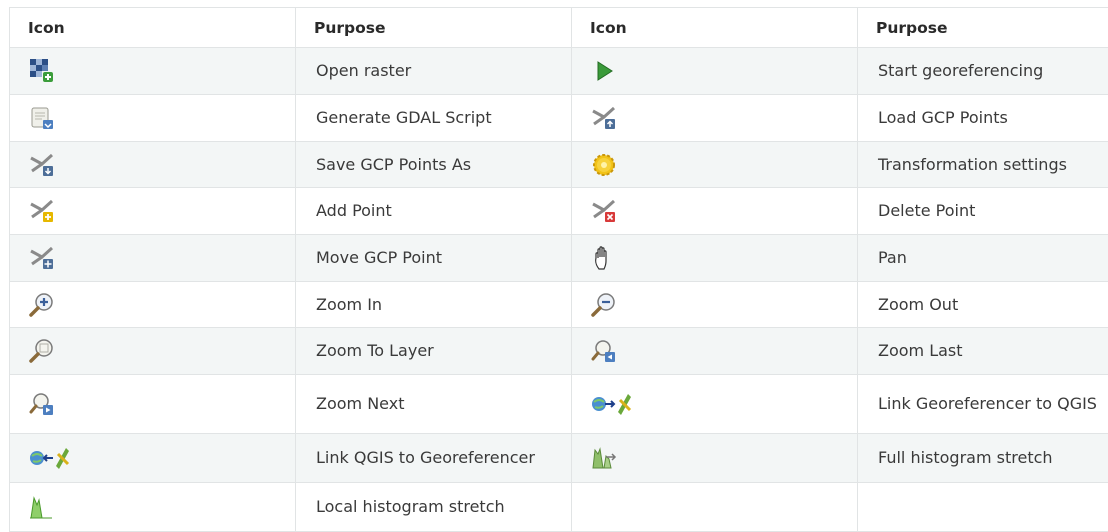  Describe the element at coordinates (983, 258) in the screenshot. I see `right-purpose-cell: Pan` at that location.